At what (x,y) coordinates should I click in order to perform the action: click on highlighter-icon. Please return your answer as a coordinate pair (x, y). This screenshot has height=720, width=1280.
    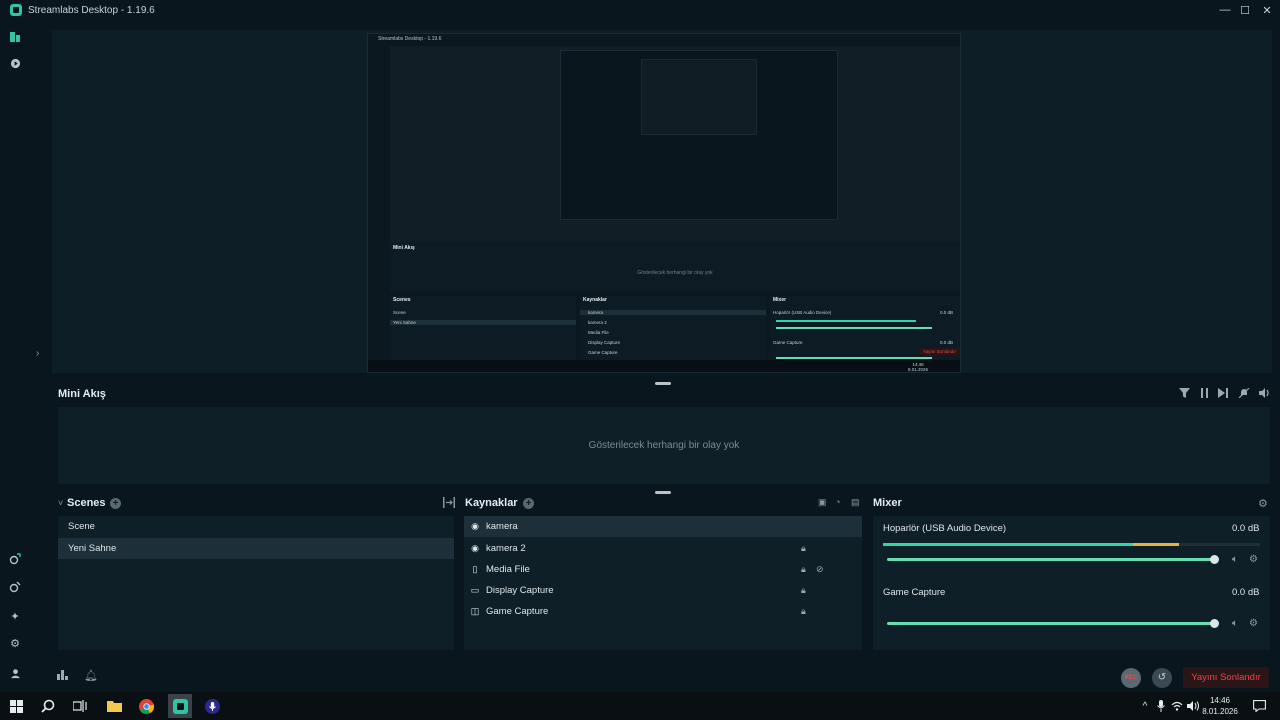
    Looking at the image, I should click on (15, 559).